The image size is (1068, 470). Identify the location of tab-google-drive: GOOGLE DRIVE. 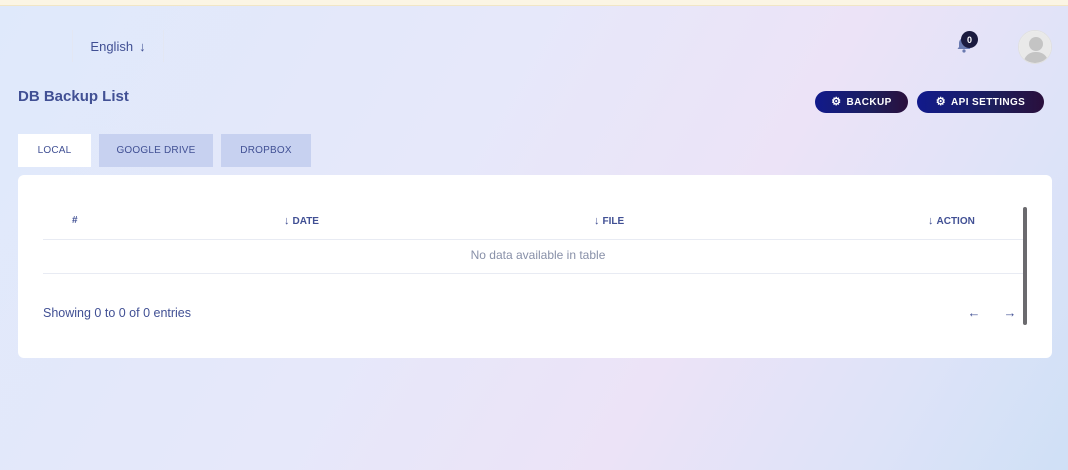
(156, 150).